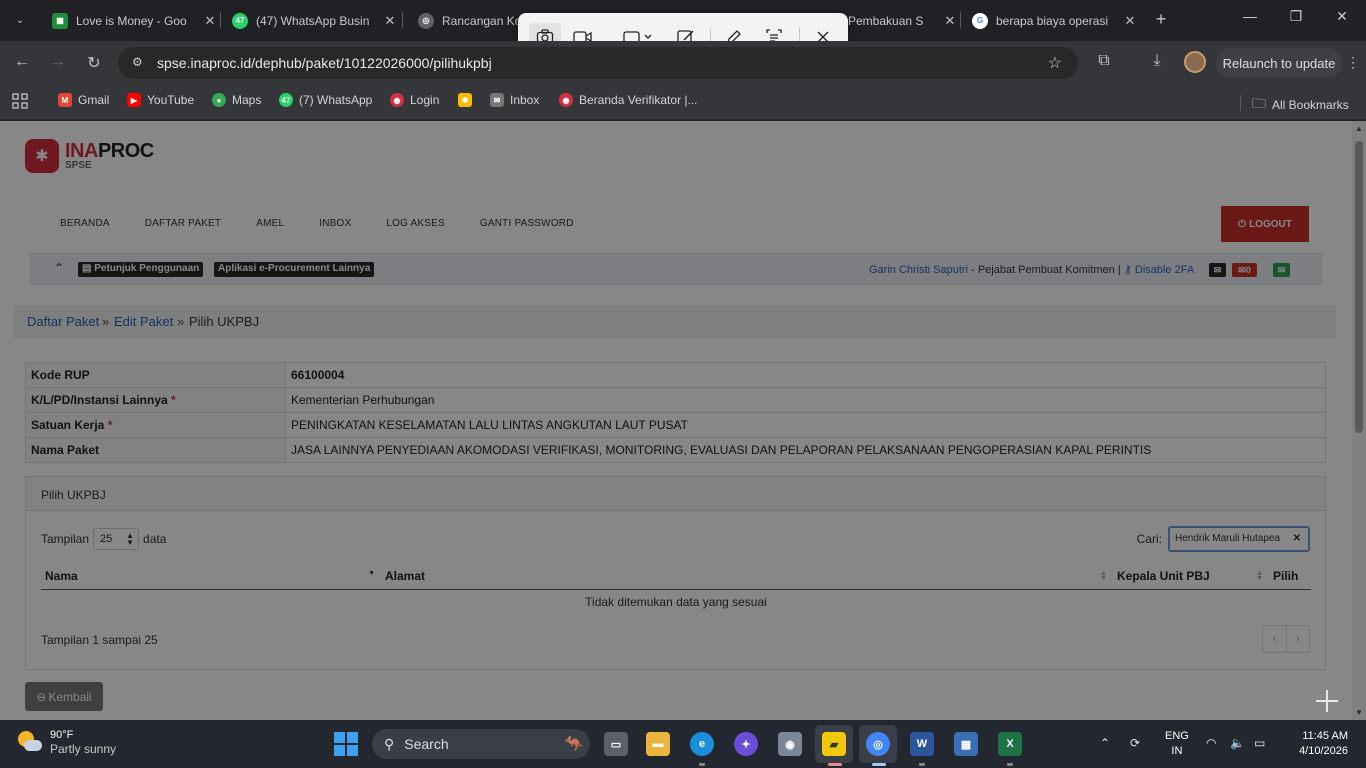  What do you see at coordinates (20, 101) in the screenshot?
I see `apps-icon` at bounding box center [20, 101].